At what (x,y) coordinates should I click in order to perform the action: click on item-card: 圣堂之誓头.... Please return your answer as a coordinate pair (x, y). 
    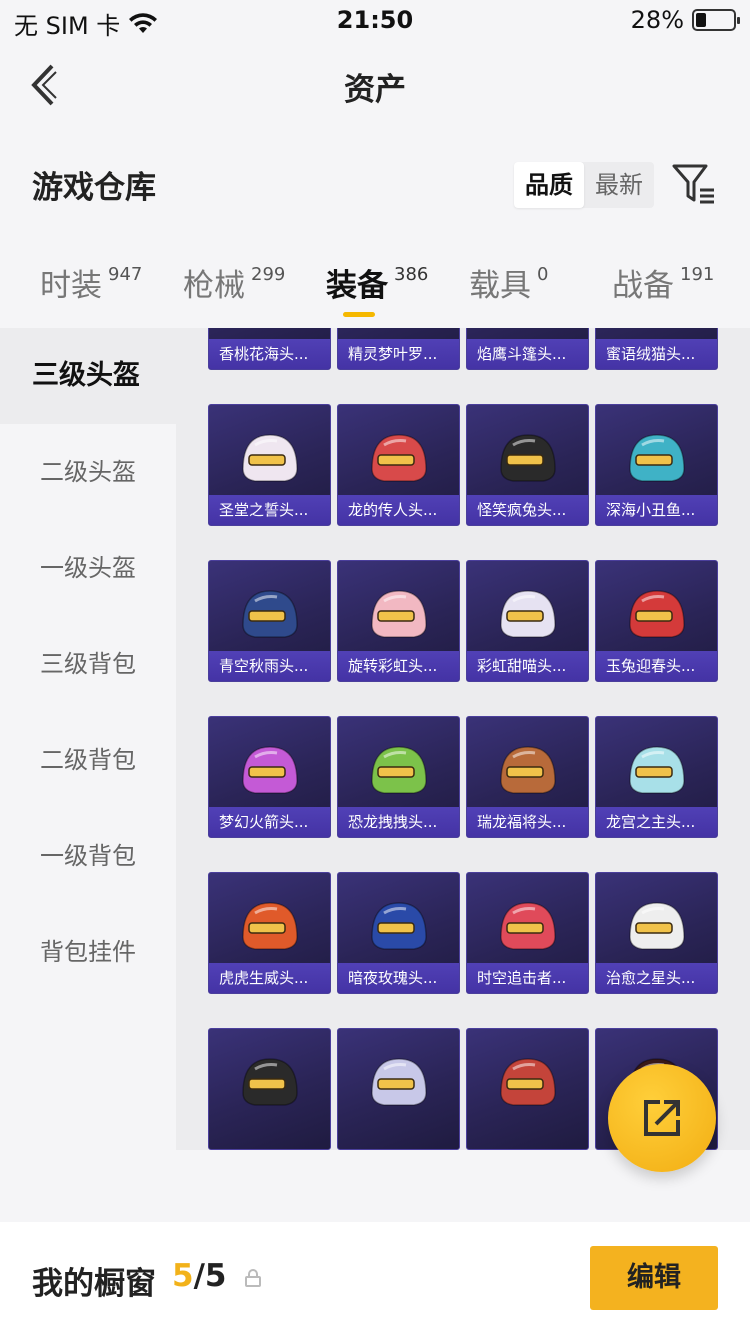
    Looking at the image, I should click on (269, 465).